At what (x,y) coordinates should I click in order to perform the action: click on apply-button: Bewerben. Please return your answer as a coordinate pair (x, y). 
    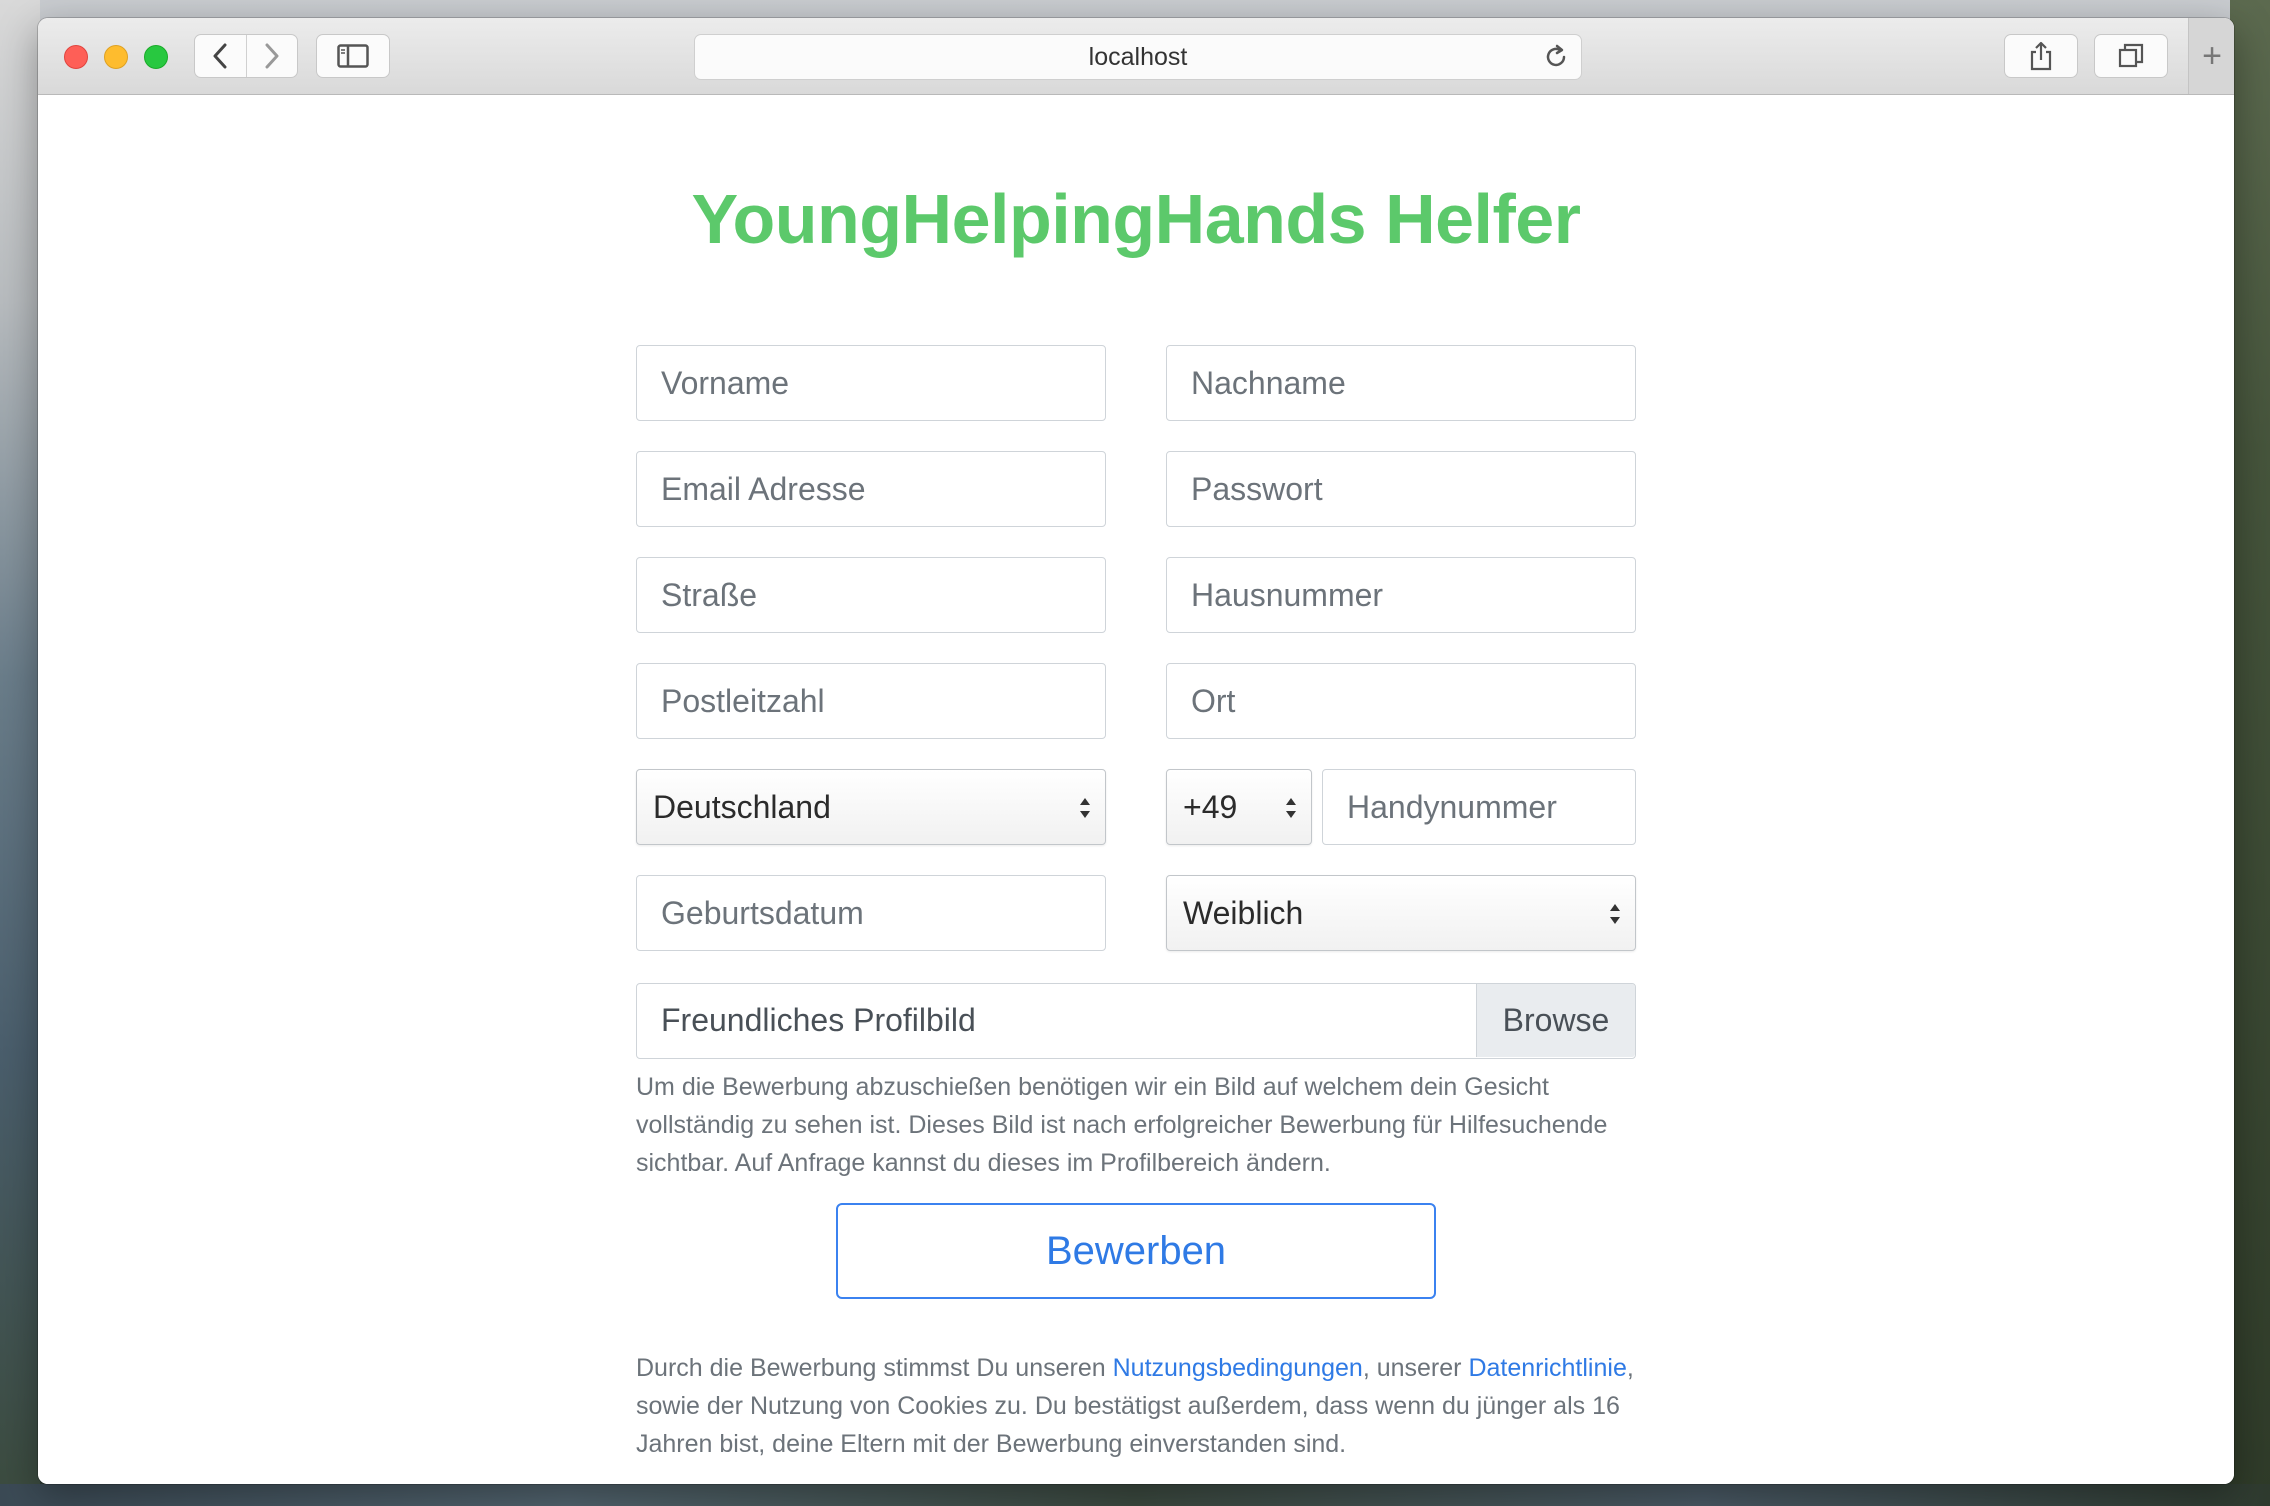
    Looking at the image, I should click on (1136, 1251).